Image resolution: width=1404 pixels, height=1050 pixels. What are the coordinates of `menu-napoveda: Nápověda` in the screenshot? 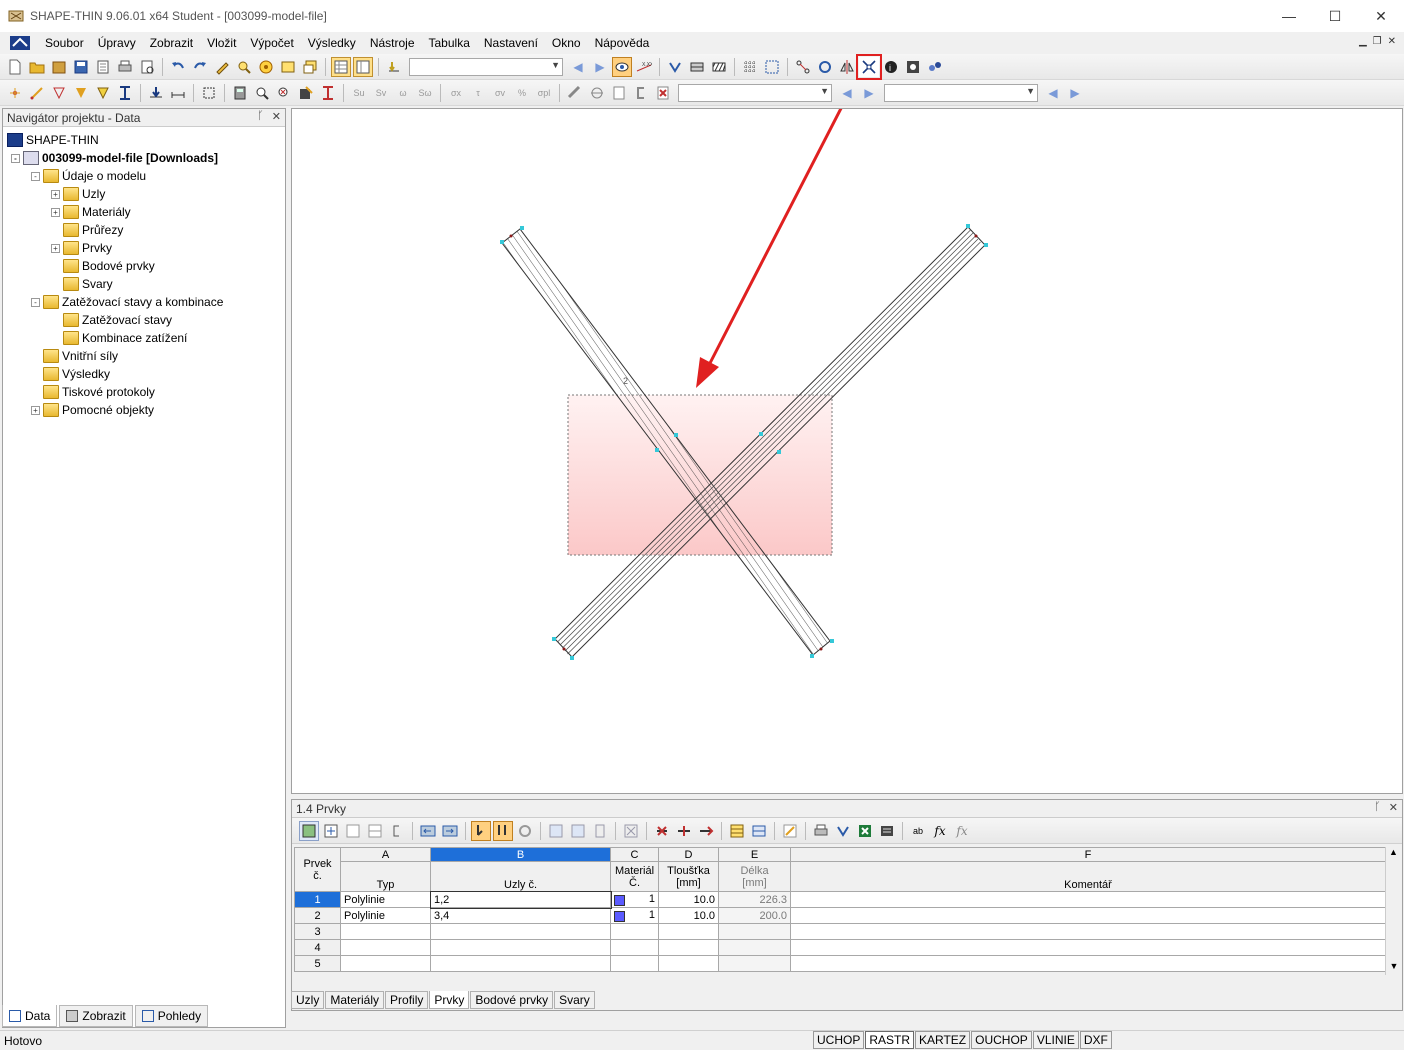 It's located at (622, 43).